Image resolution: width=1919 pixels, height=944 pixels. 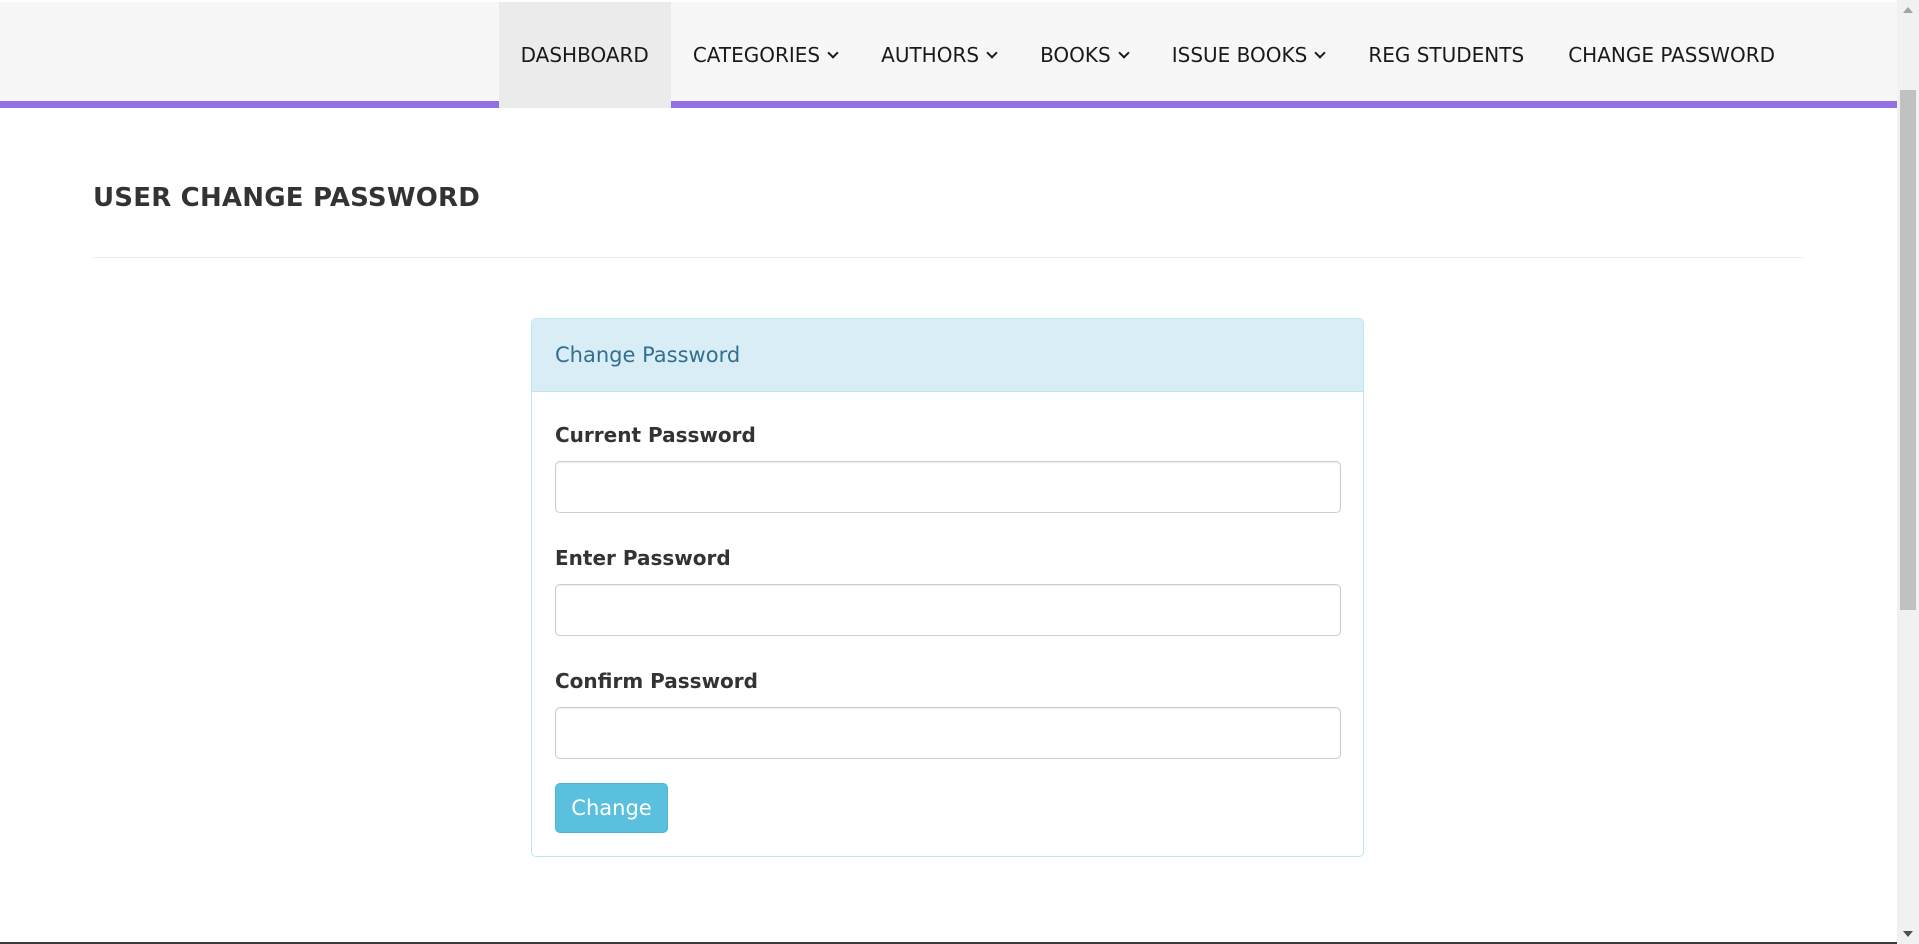 What do you see at coordinates (756, 55) in the screenshot?
I see `nav-item-label: CATEGORIES` at bounding box center [756, 55].